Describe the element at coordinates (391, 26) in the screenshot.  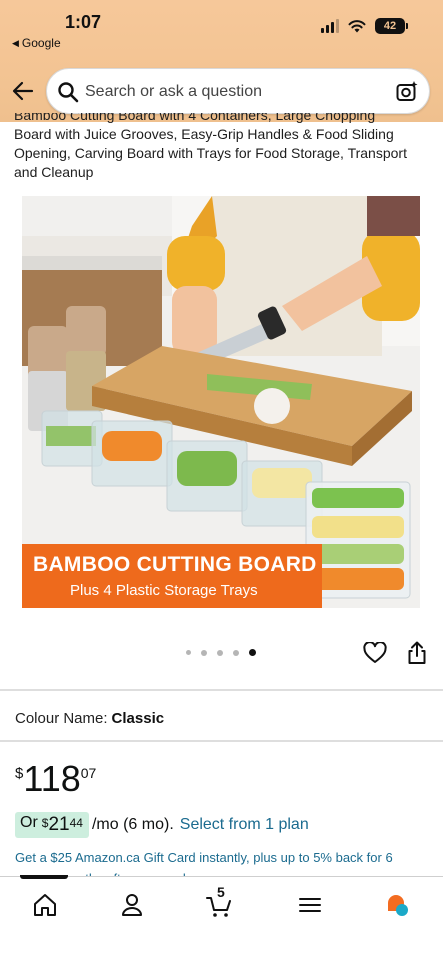
I see `battery-icon: 42` at that location.